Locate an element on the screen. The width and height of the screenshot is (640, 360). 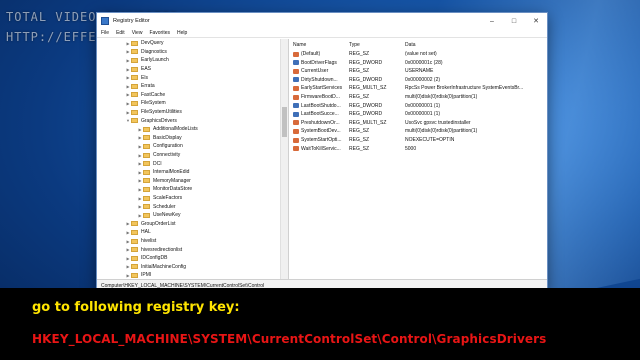
tree-item: ▶ EAS is located at coordinates (138, 69).